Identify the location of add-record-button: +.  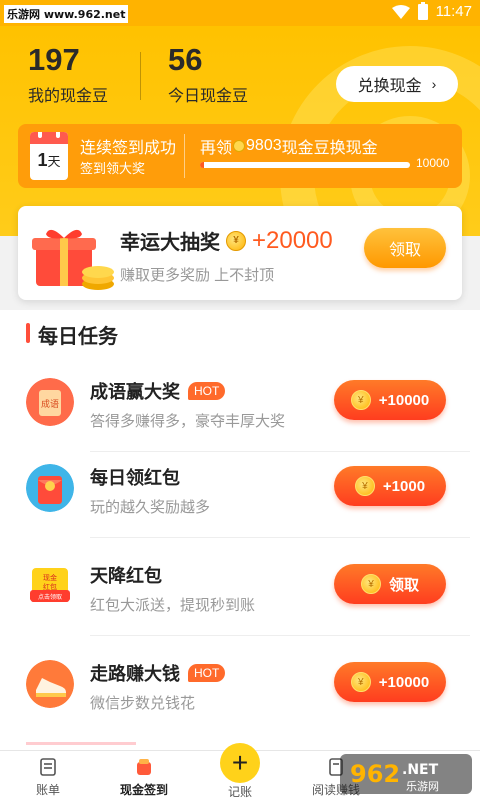
(240, 763).